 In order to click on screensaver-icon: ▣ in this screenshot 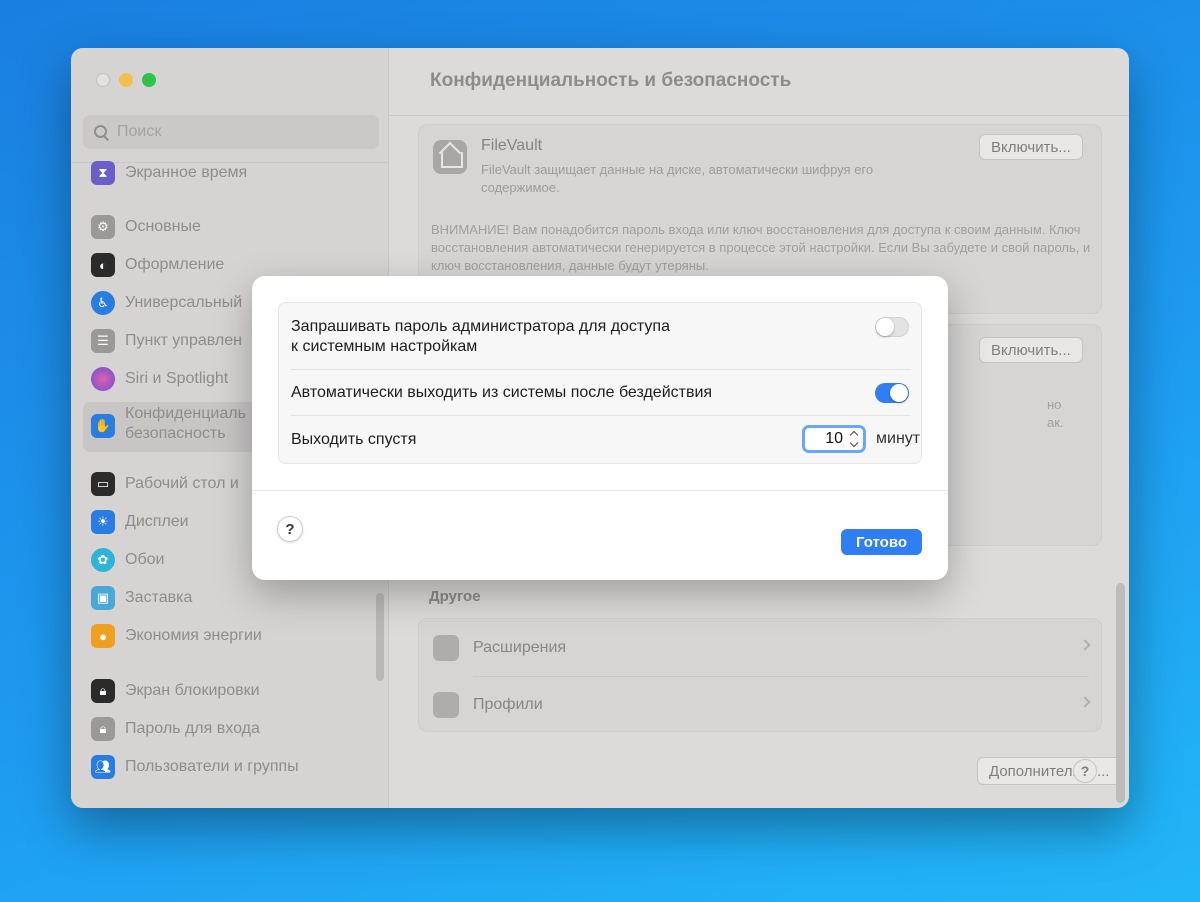, I will do `click(103, 598)`.